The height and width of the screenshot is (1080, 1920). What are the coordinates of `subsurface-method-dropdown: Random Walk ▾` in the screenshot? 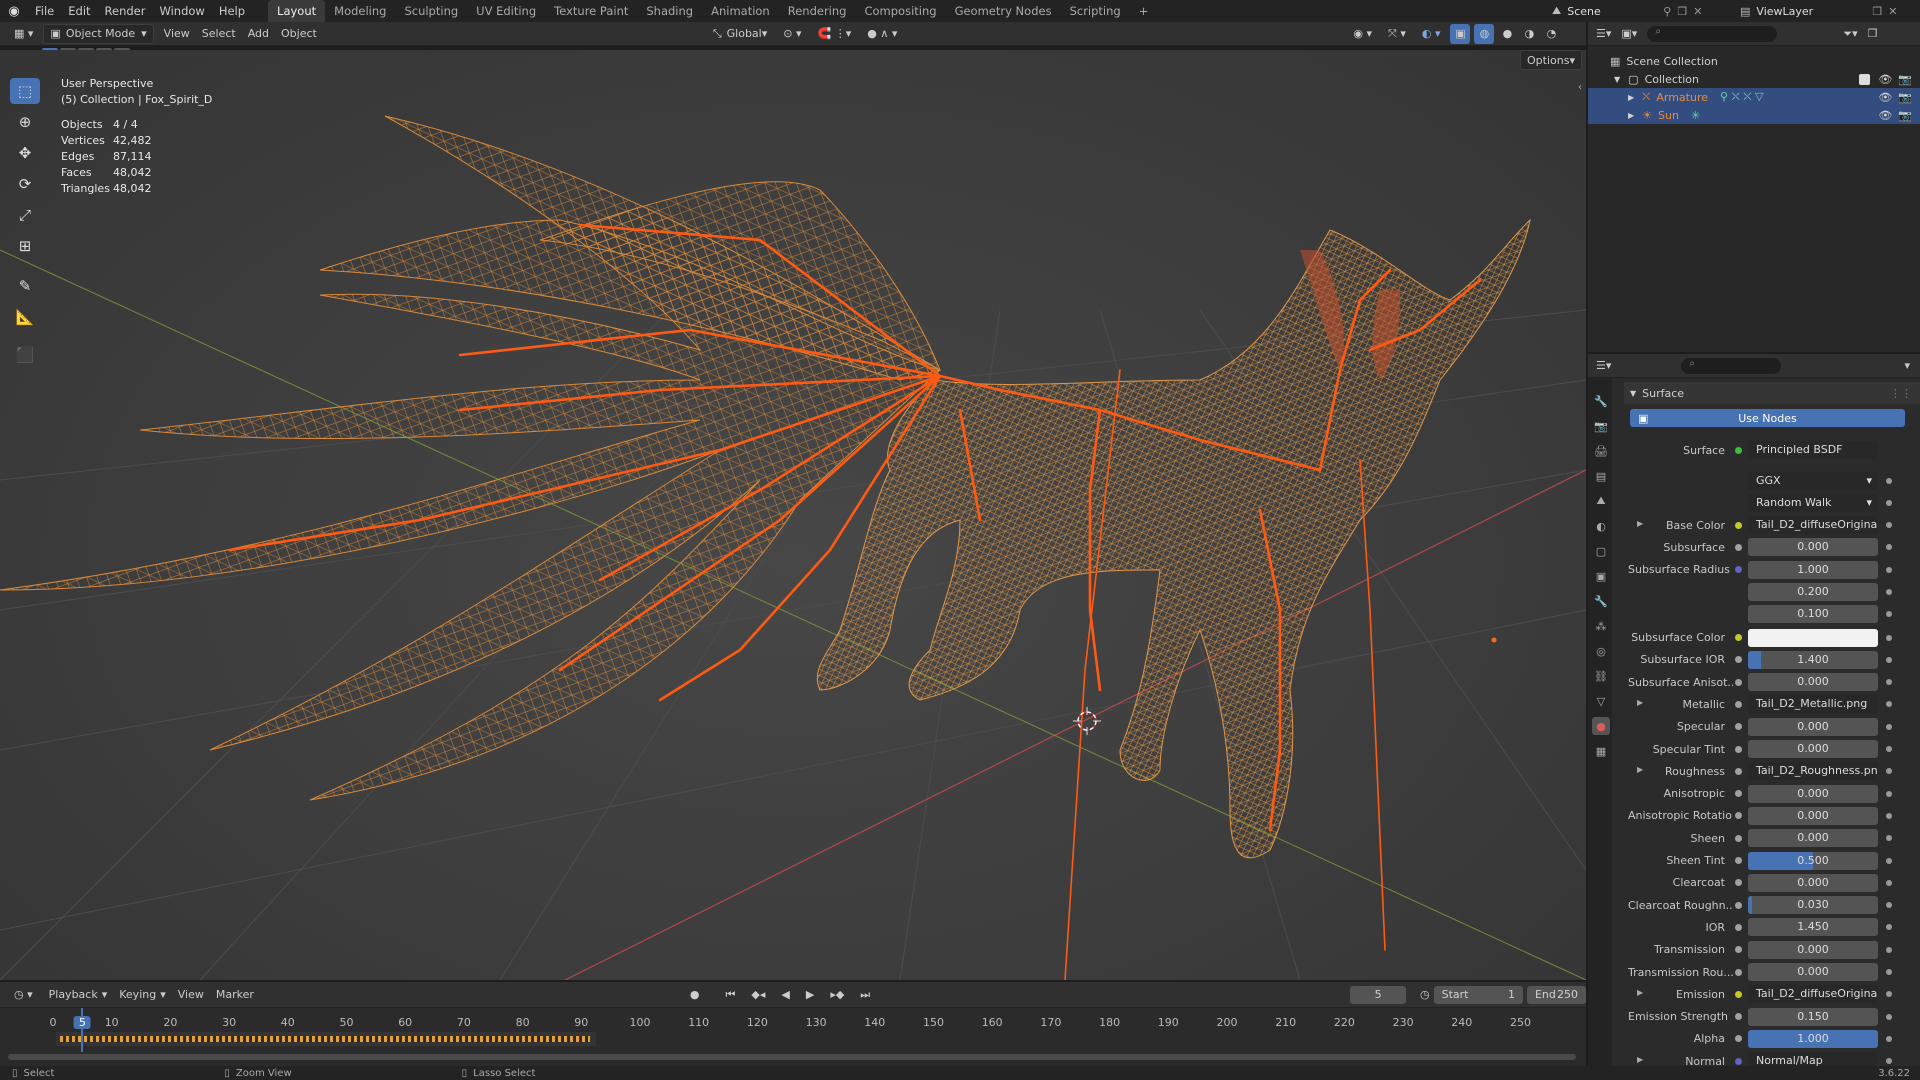 It's located at (1813, 503).